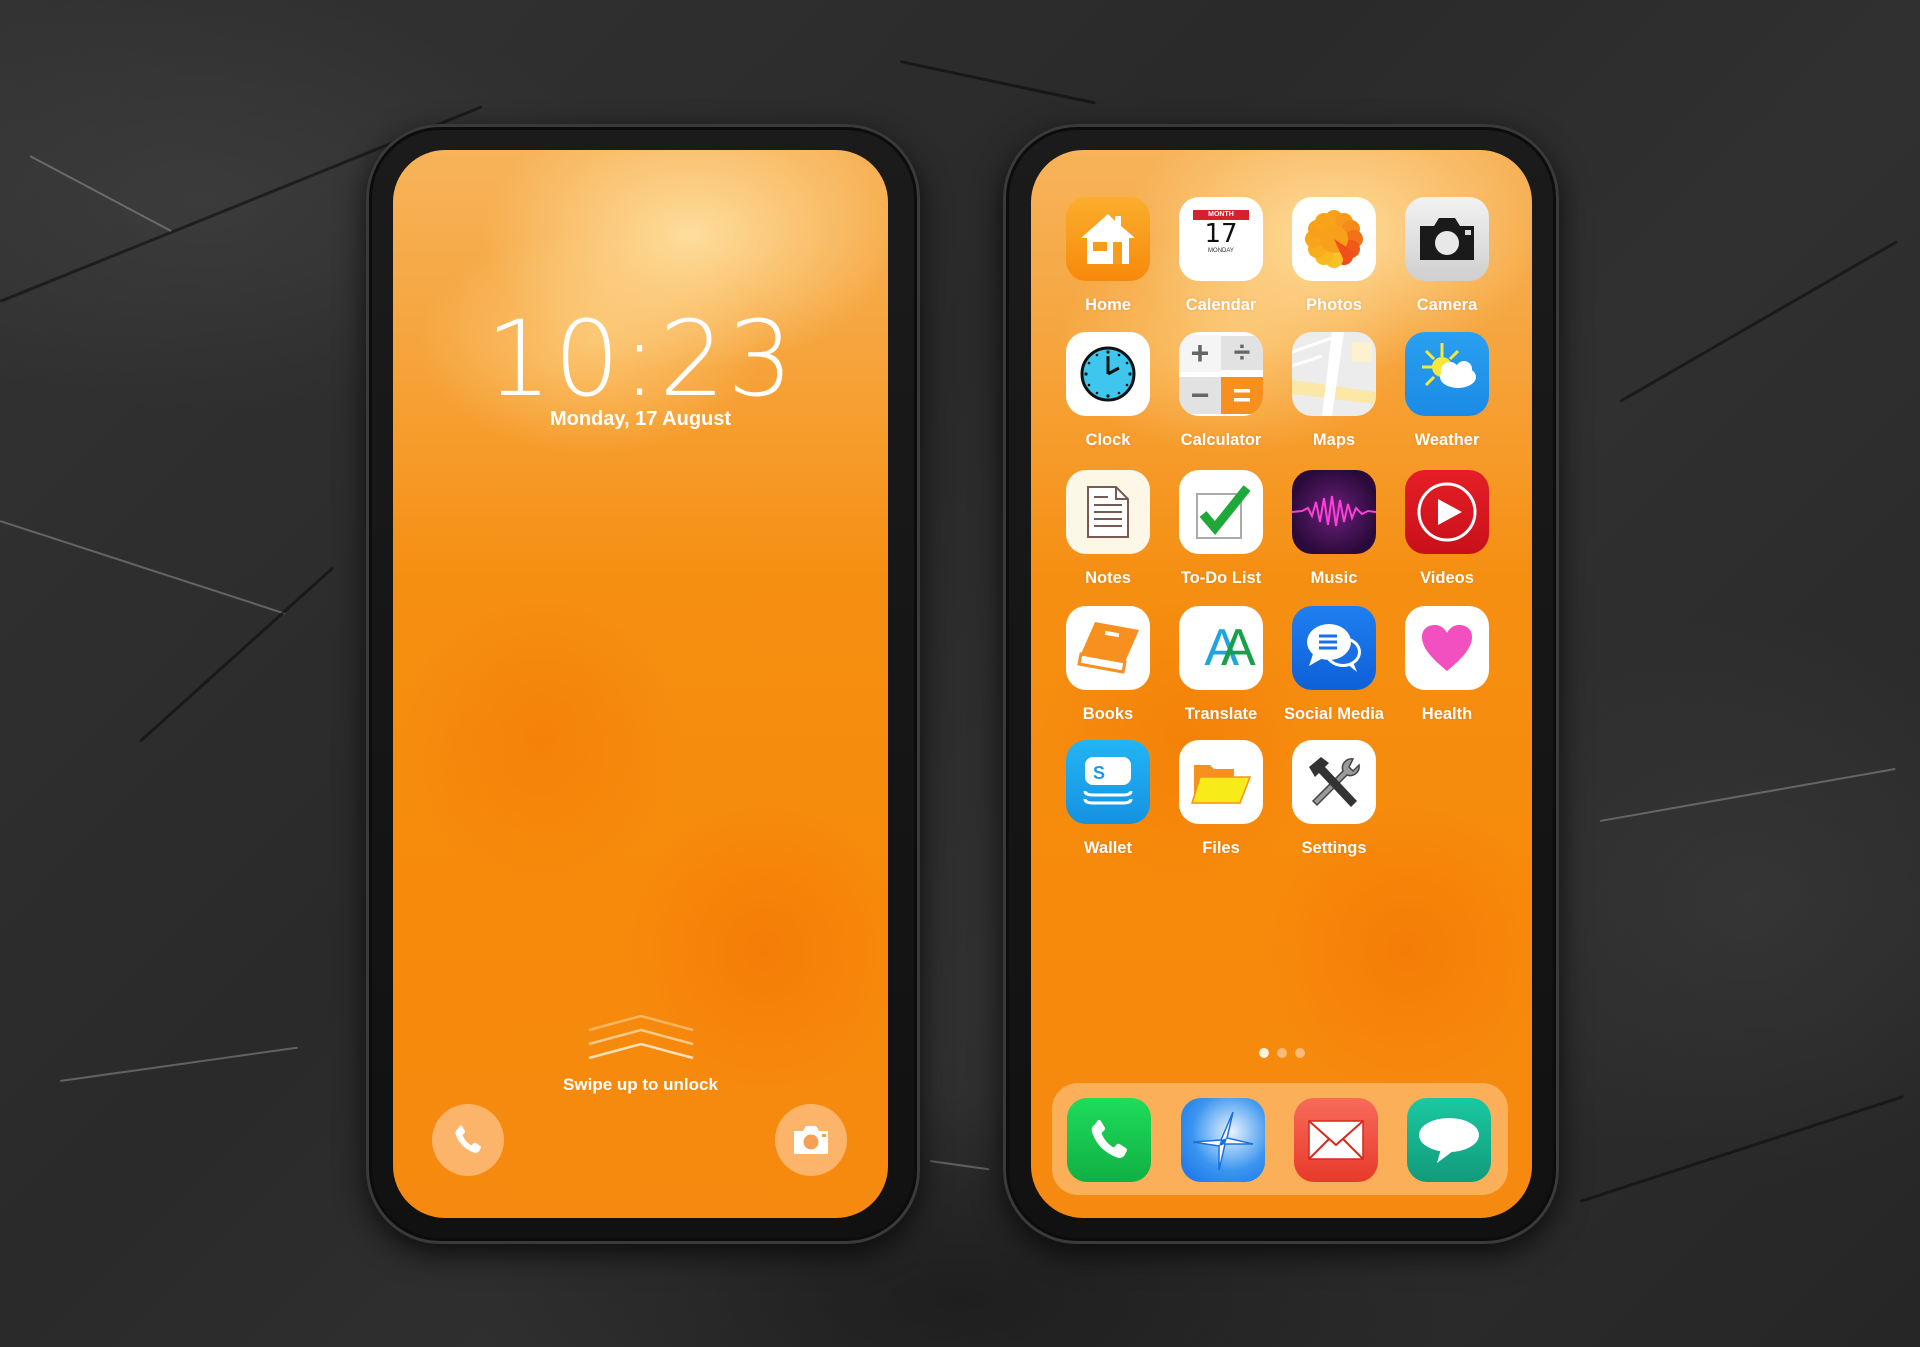 This screenshot has width=1920, height=1347. What do you see at coordinates (1099, 773) in the screenshot?
I see `dollar-glyph: S` at bounding box center [1099, 773].